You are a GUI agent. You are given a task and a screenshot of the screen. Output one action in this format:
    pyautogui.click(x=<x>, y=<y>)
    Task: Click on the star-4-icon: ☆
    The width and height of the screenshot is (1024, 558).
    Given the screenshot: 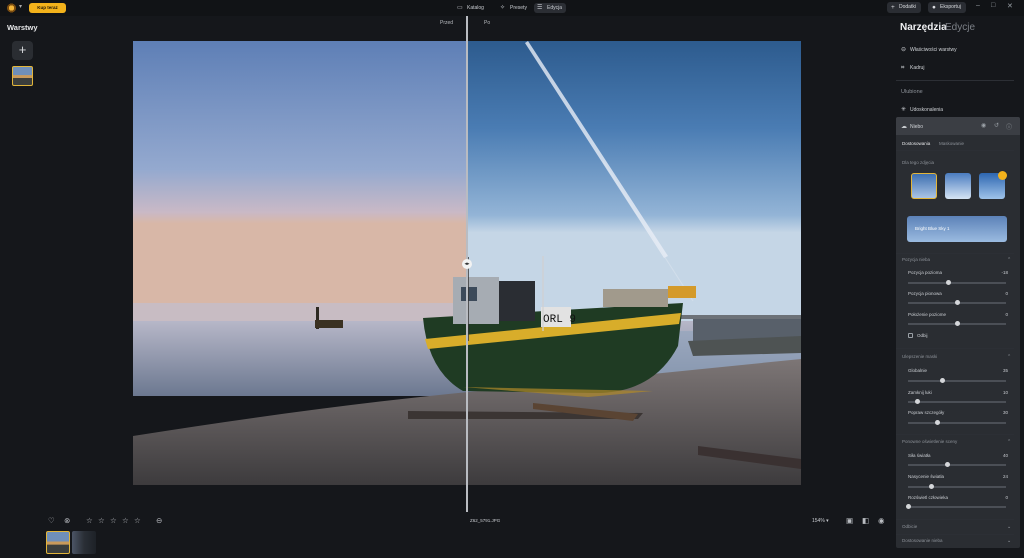 What is the action you would take?
    pyautogui.click(x=125, y=520)
    